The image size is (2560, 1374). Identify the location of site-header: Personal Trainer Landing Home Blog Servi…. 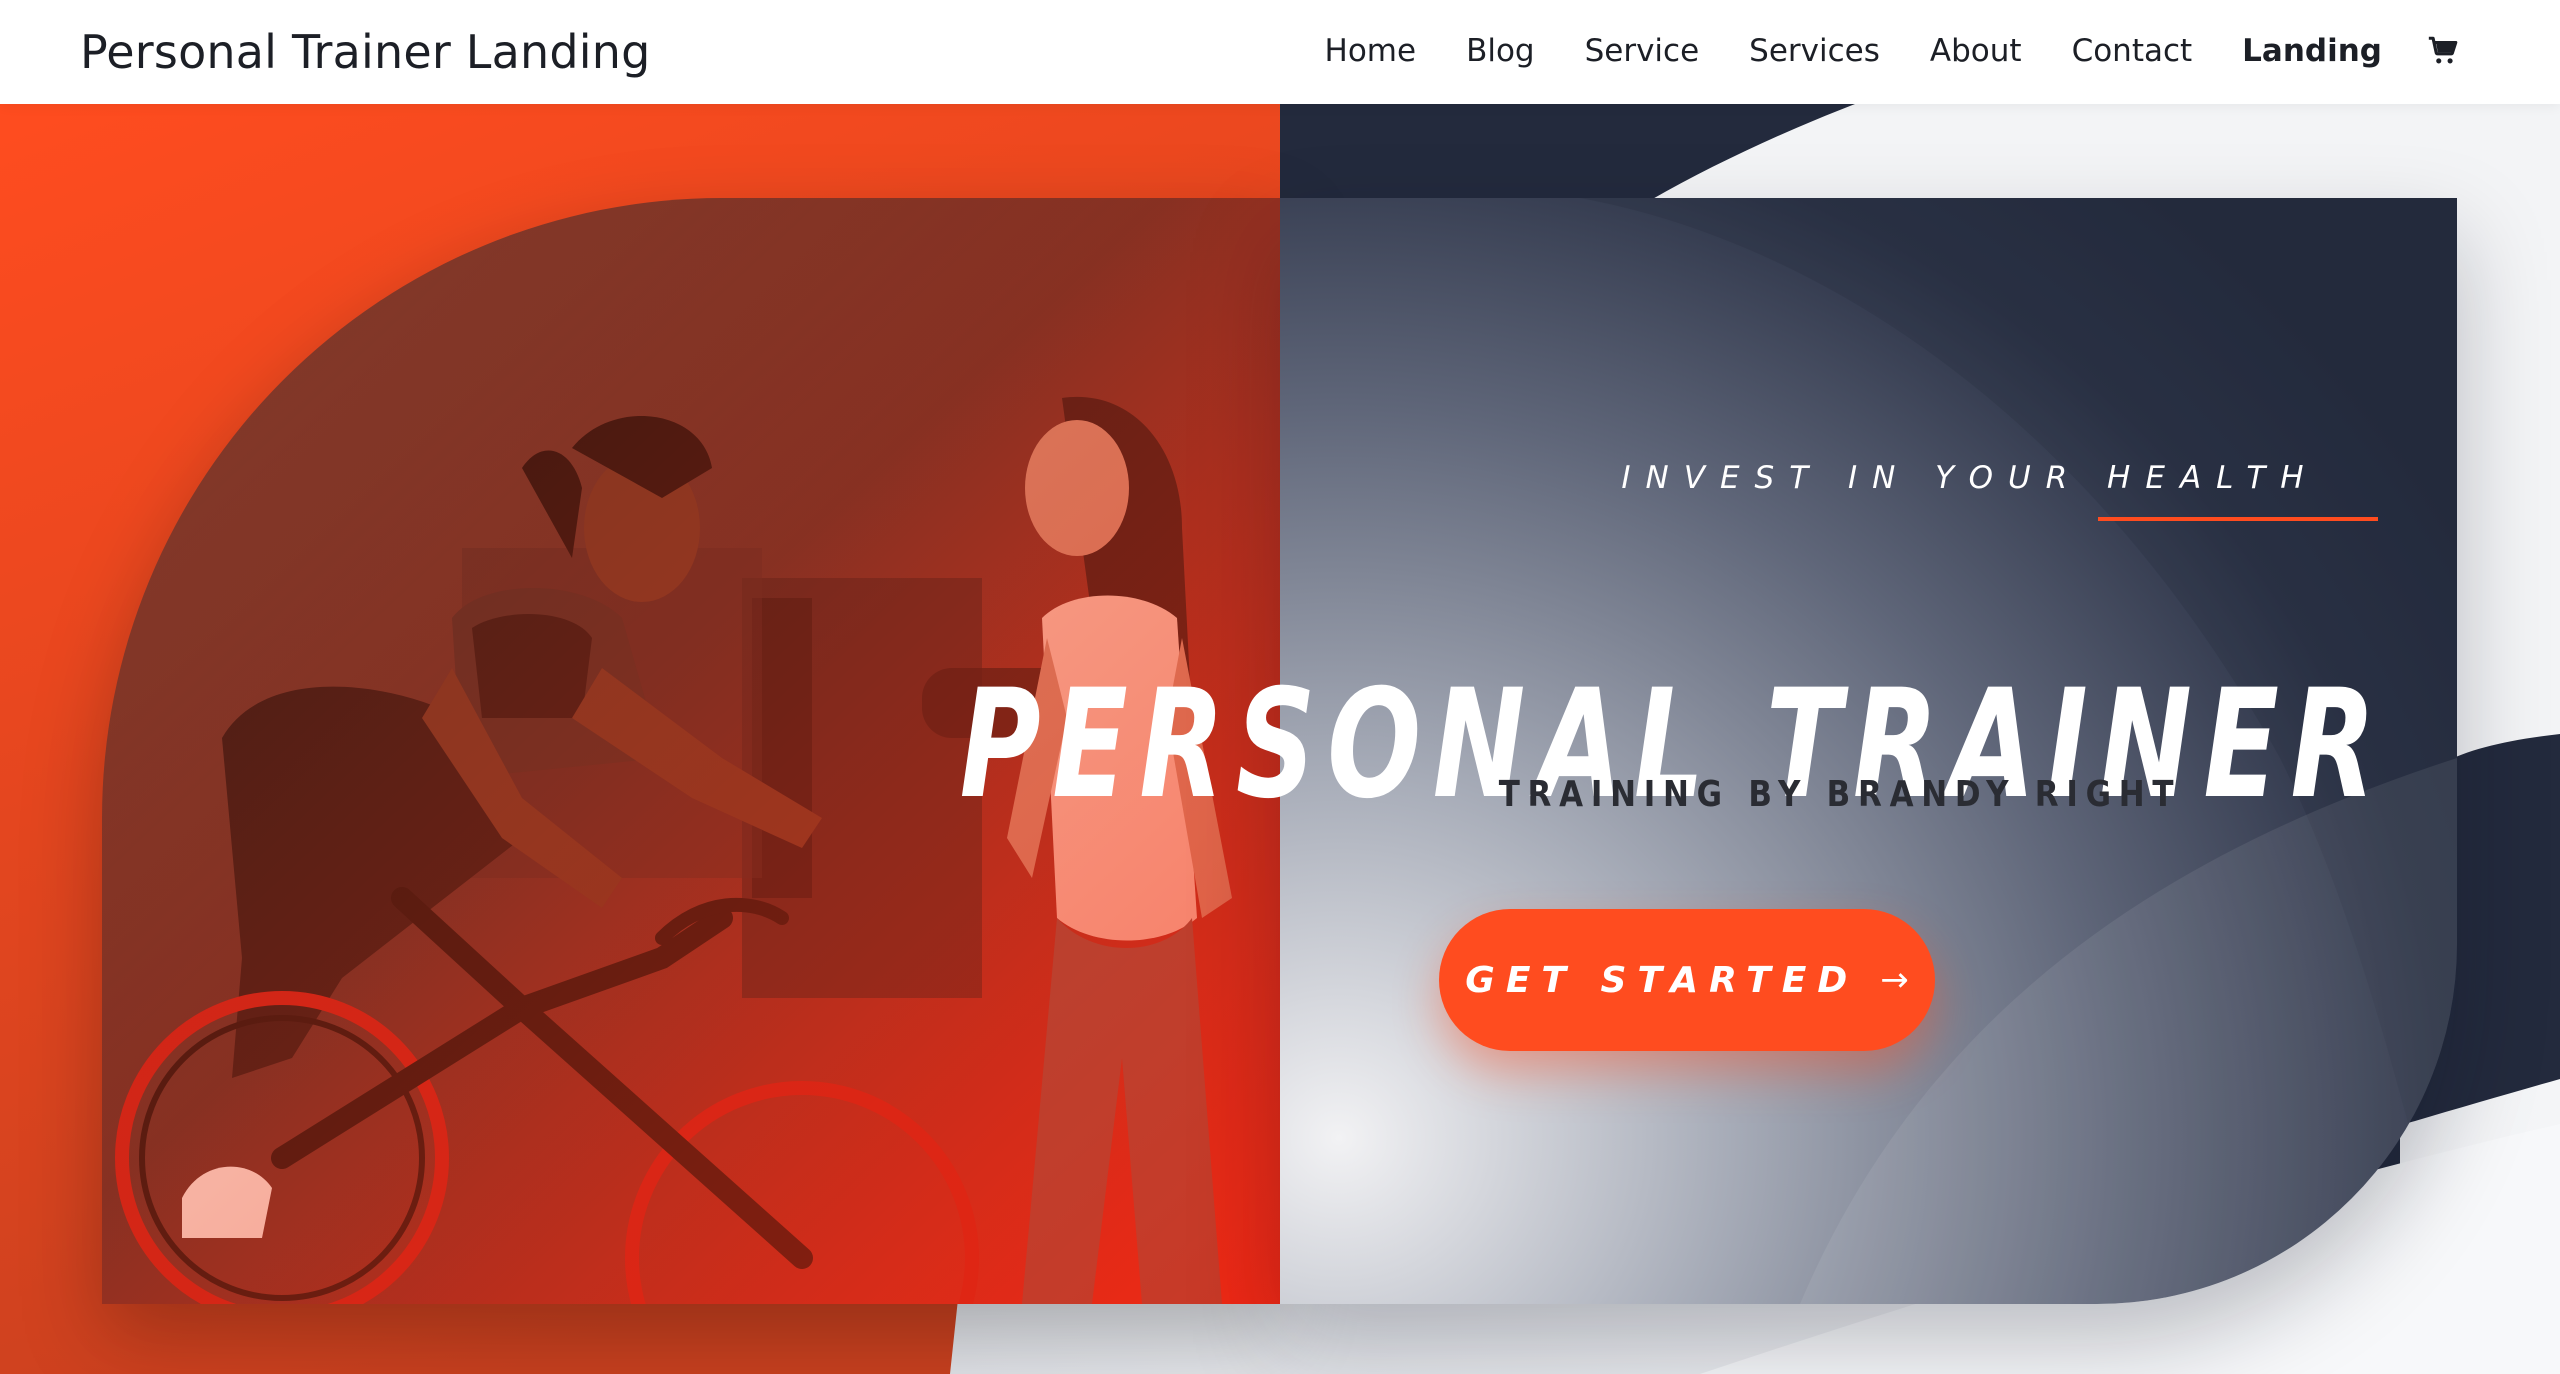
(1280, 52).